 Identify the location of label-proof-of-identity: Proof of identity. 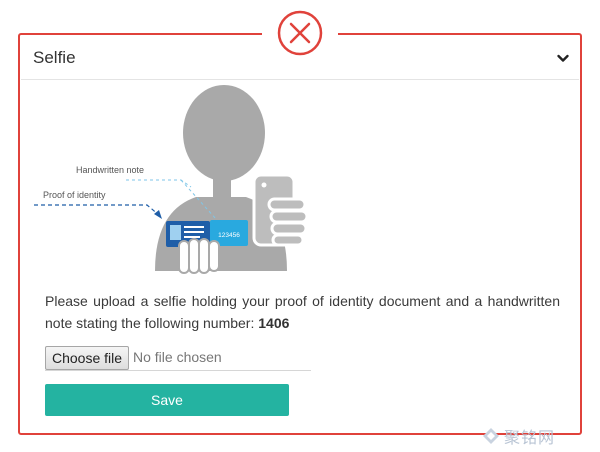
(74, 195).